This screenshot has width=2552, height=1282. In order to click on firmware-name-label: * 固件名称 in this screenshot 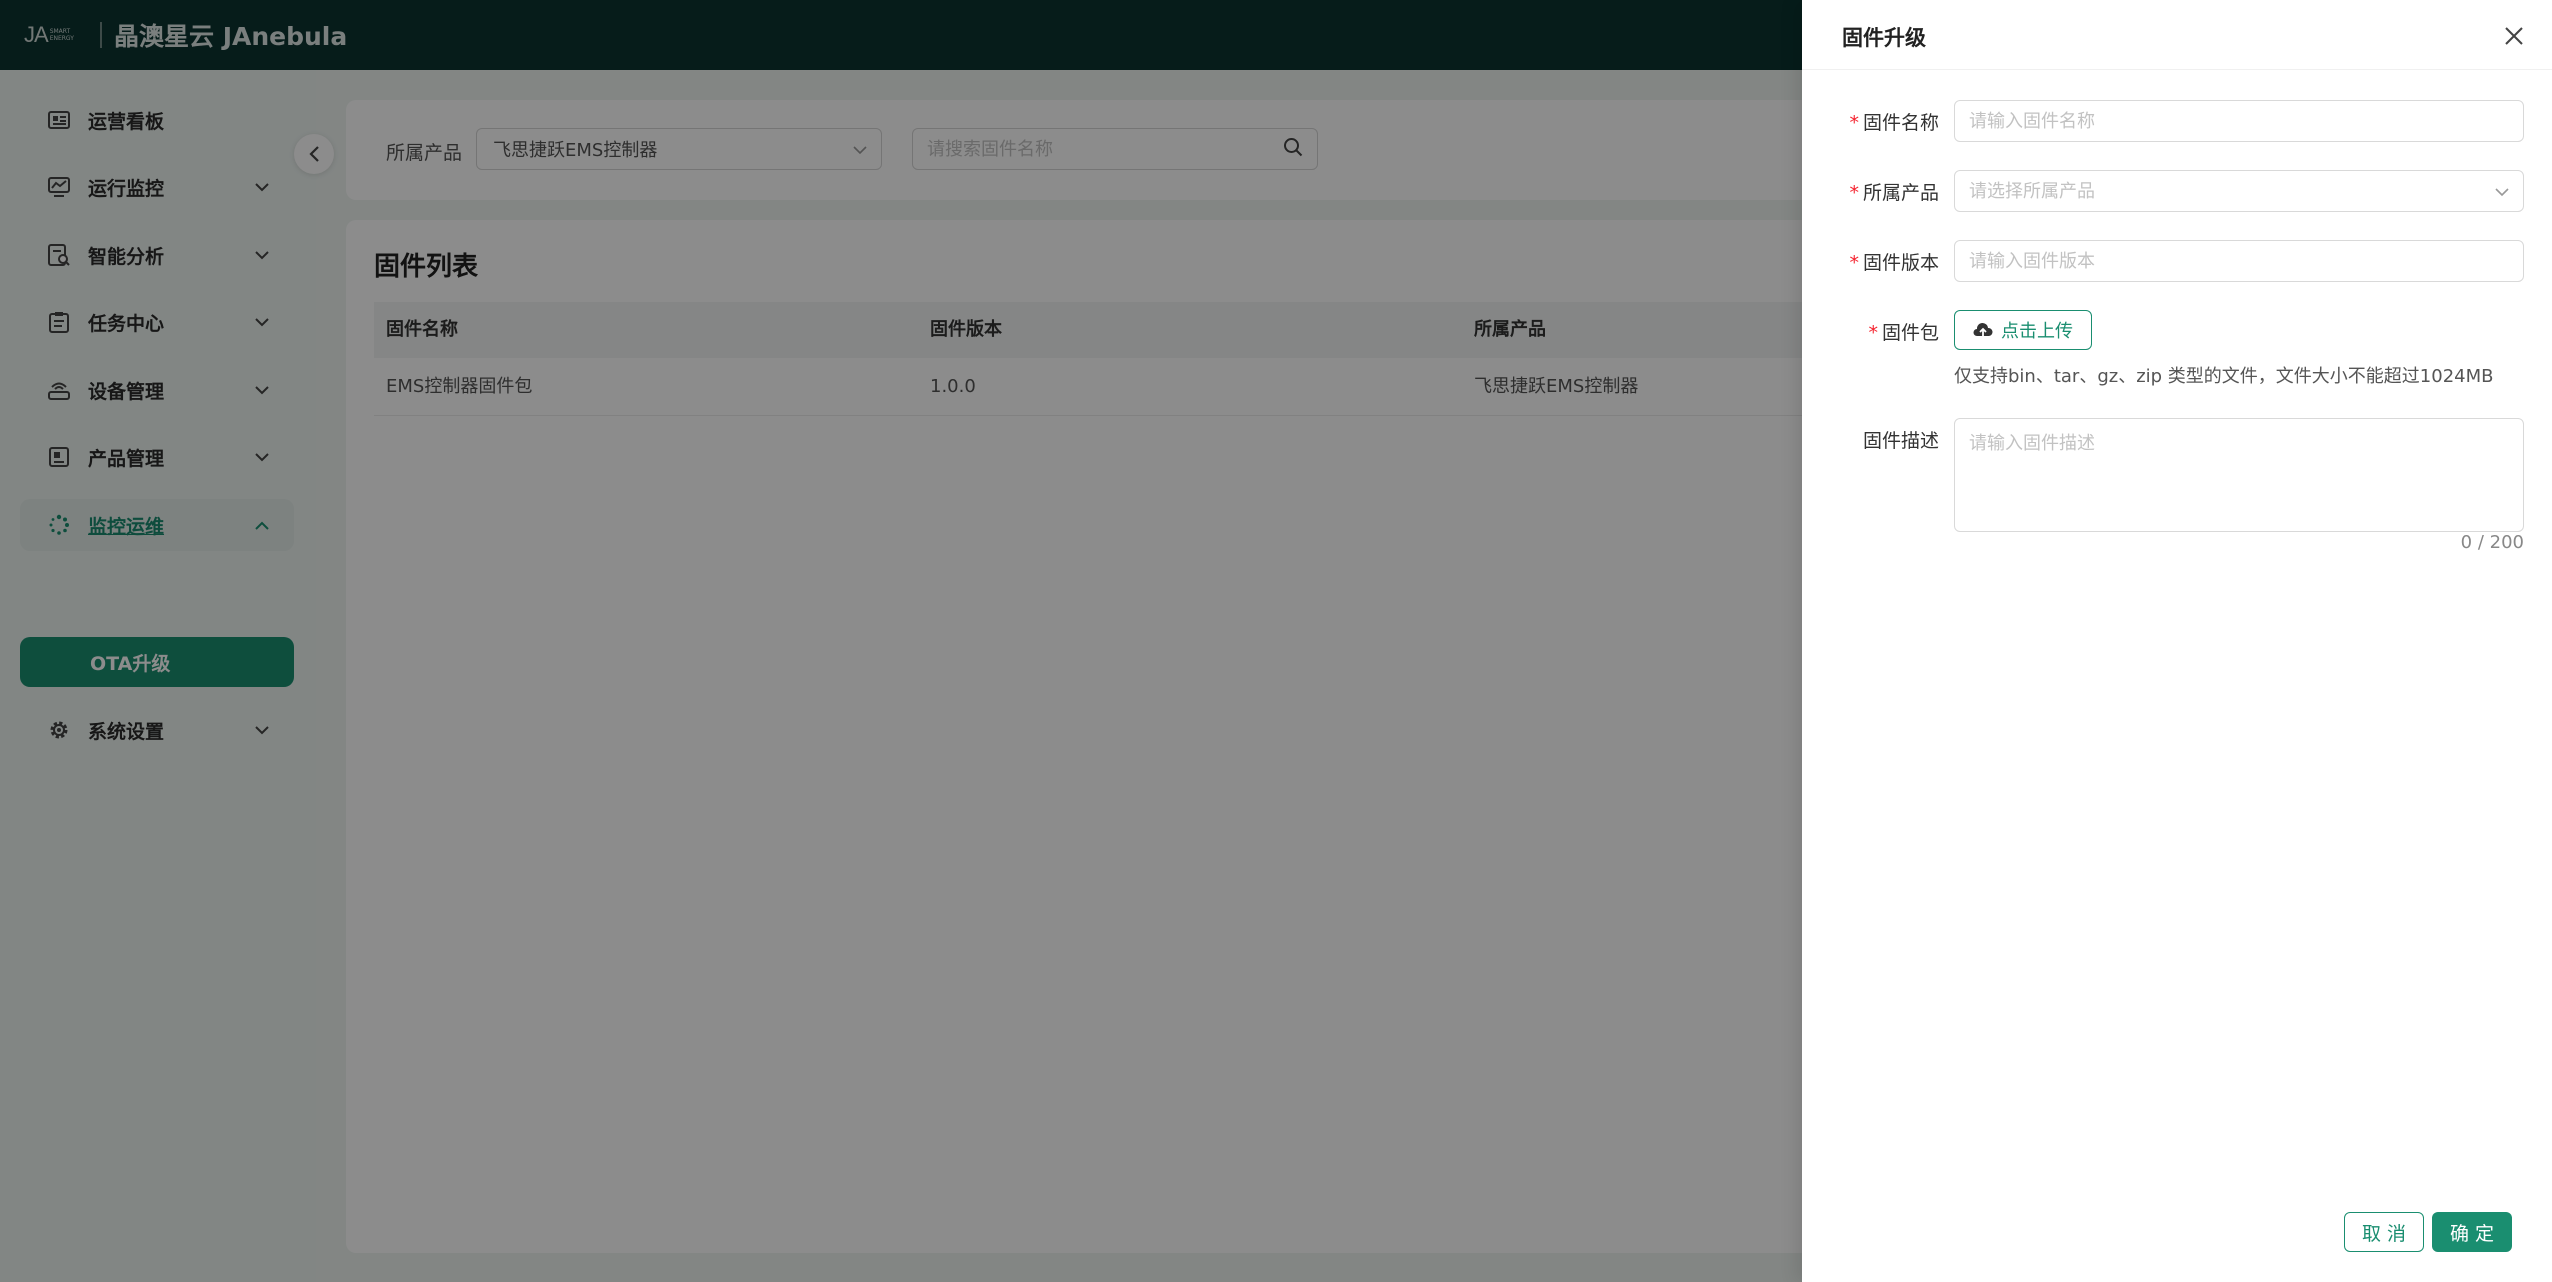, I will do `click(1839, 121)`.